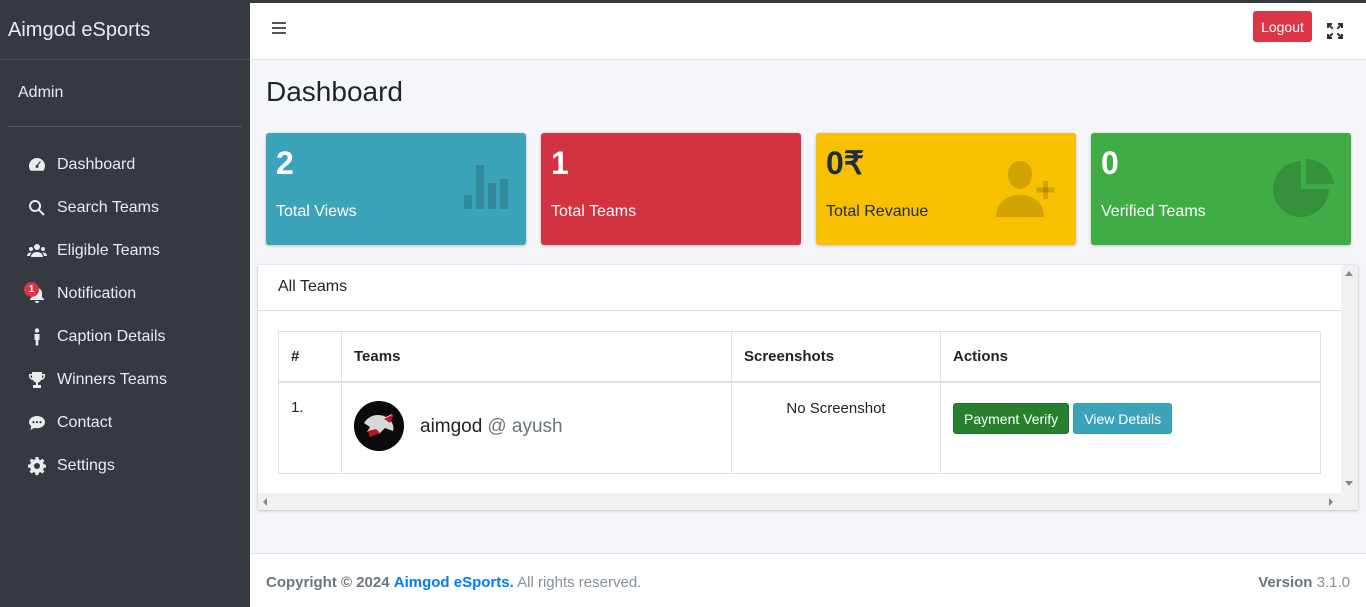  Describe the element at coordinates (85, 422) in the screenshot. I see `sidebar-item-label: Contact` at that location.